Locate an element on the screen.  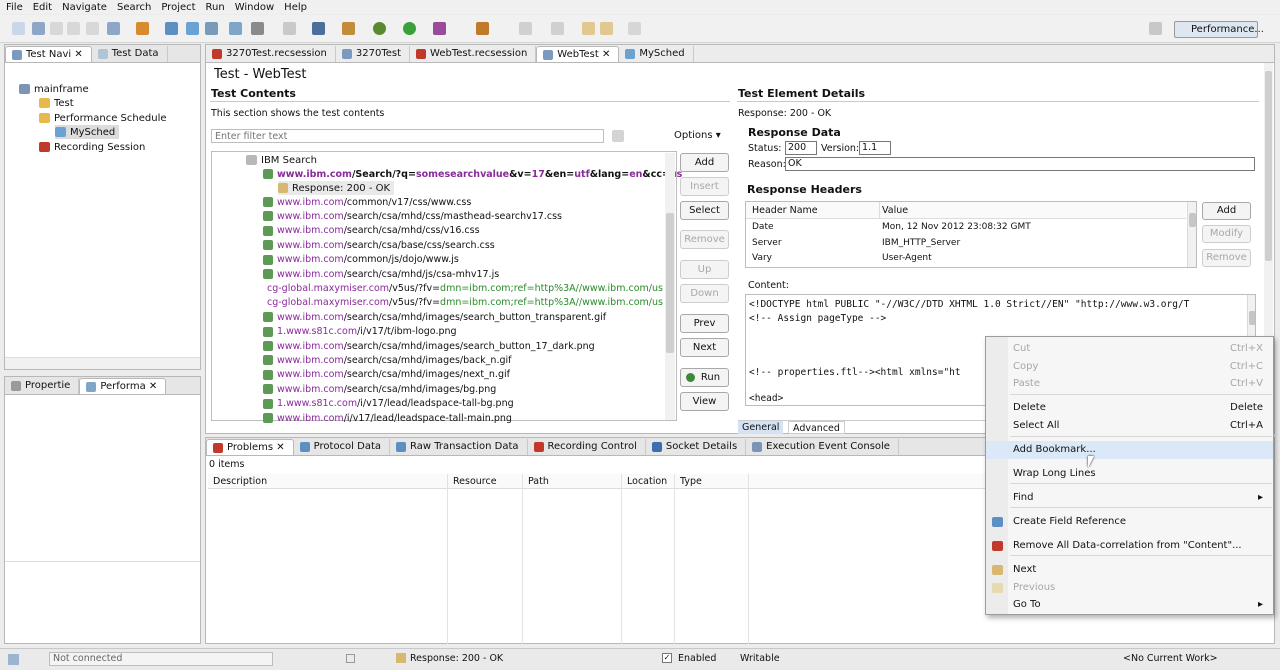
generate-icon is located at coordinates (211, 28).